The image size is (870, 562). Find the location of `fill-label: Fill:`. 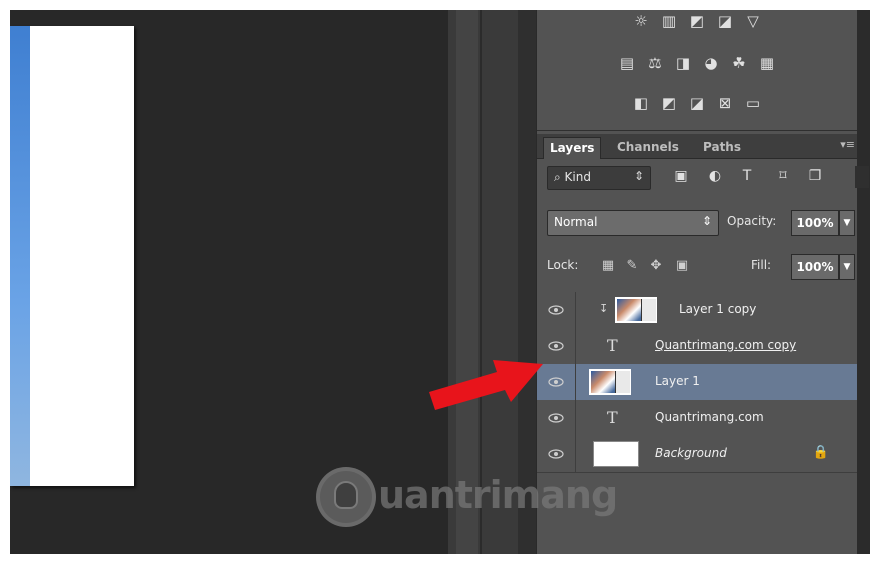

fill-label: Fill: is located at coordinates (761, 265).